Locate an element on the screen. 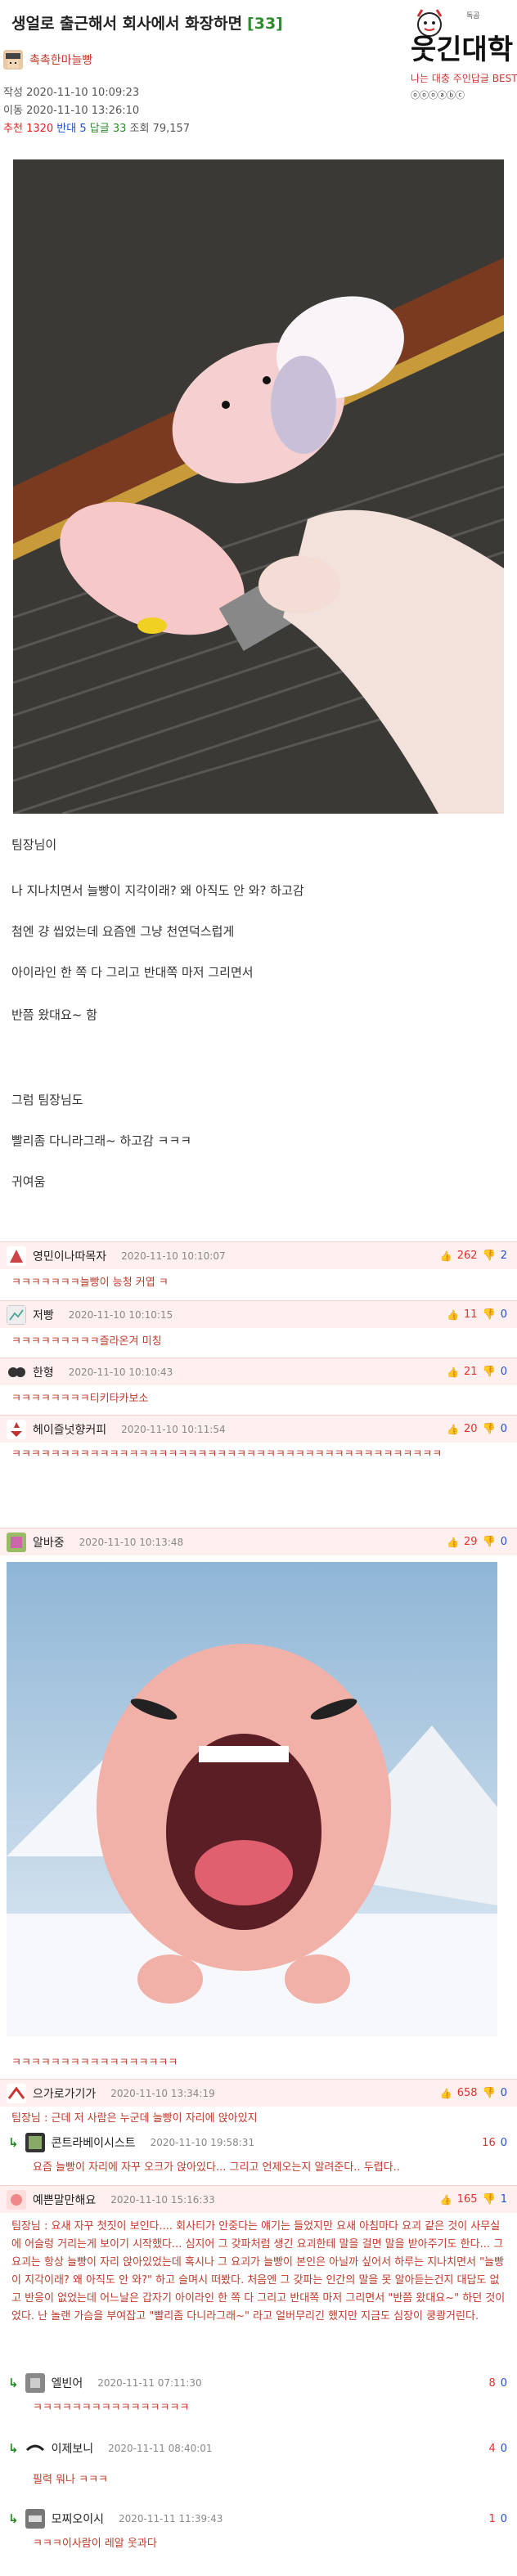  post-title: 생얼로 출근해서 회사에서 화장하면 [33] is located at coordinates (147, 24).